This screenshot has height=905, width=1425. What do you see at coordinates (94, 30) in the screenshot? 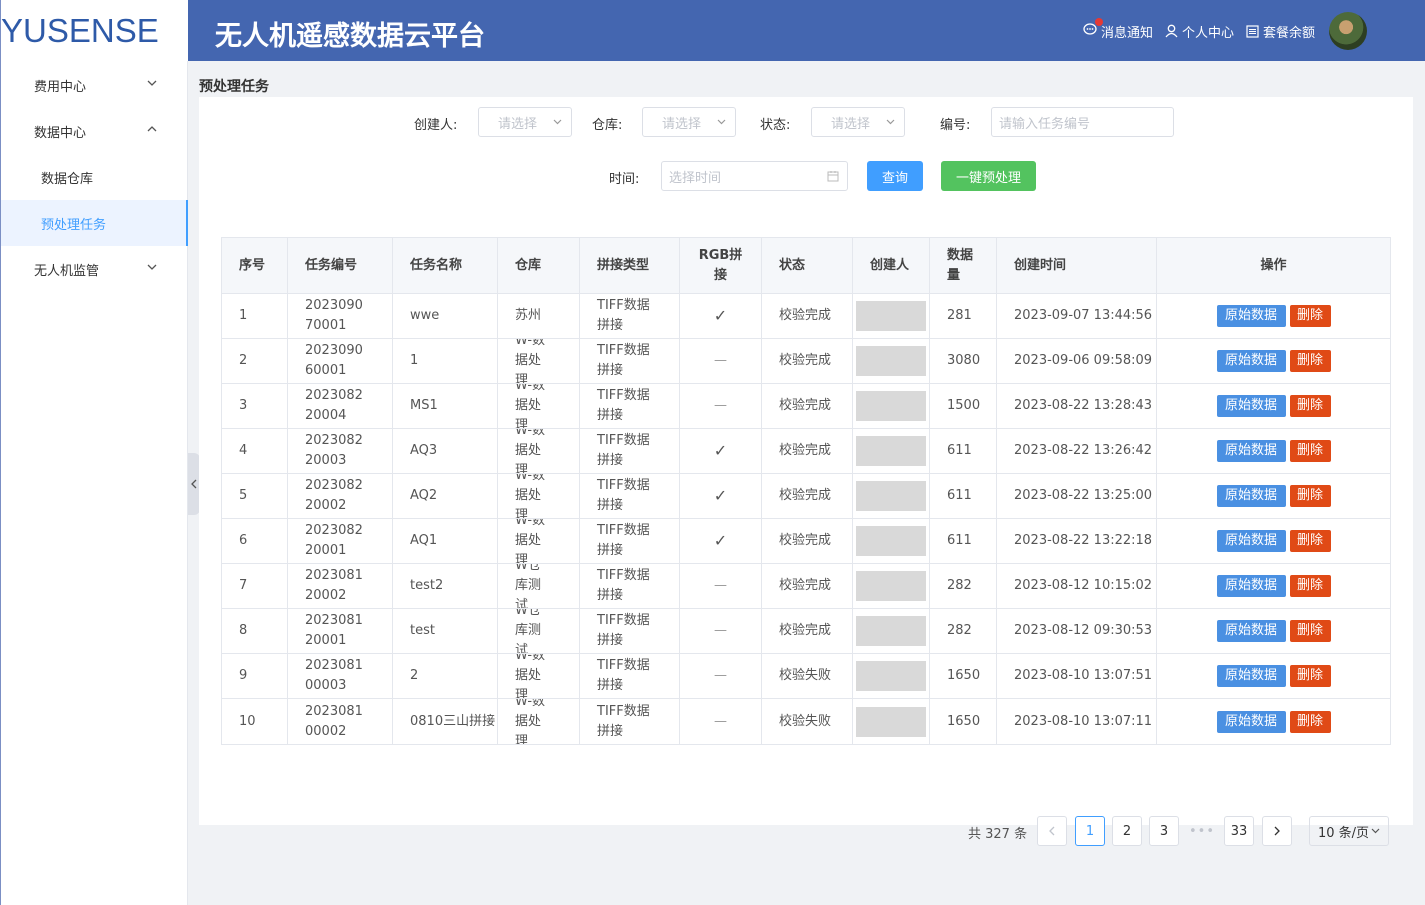
I see `logo: YUSENSE` at bounding box center [94, 30].